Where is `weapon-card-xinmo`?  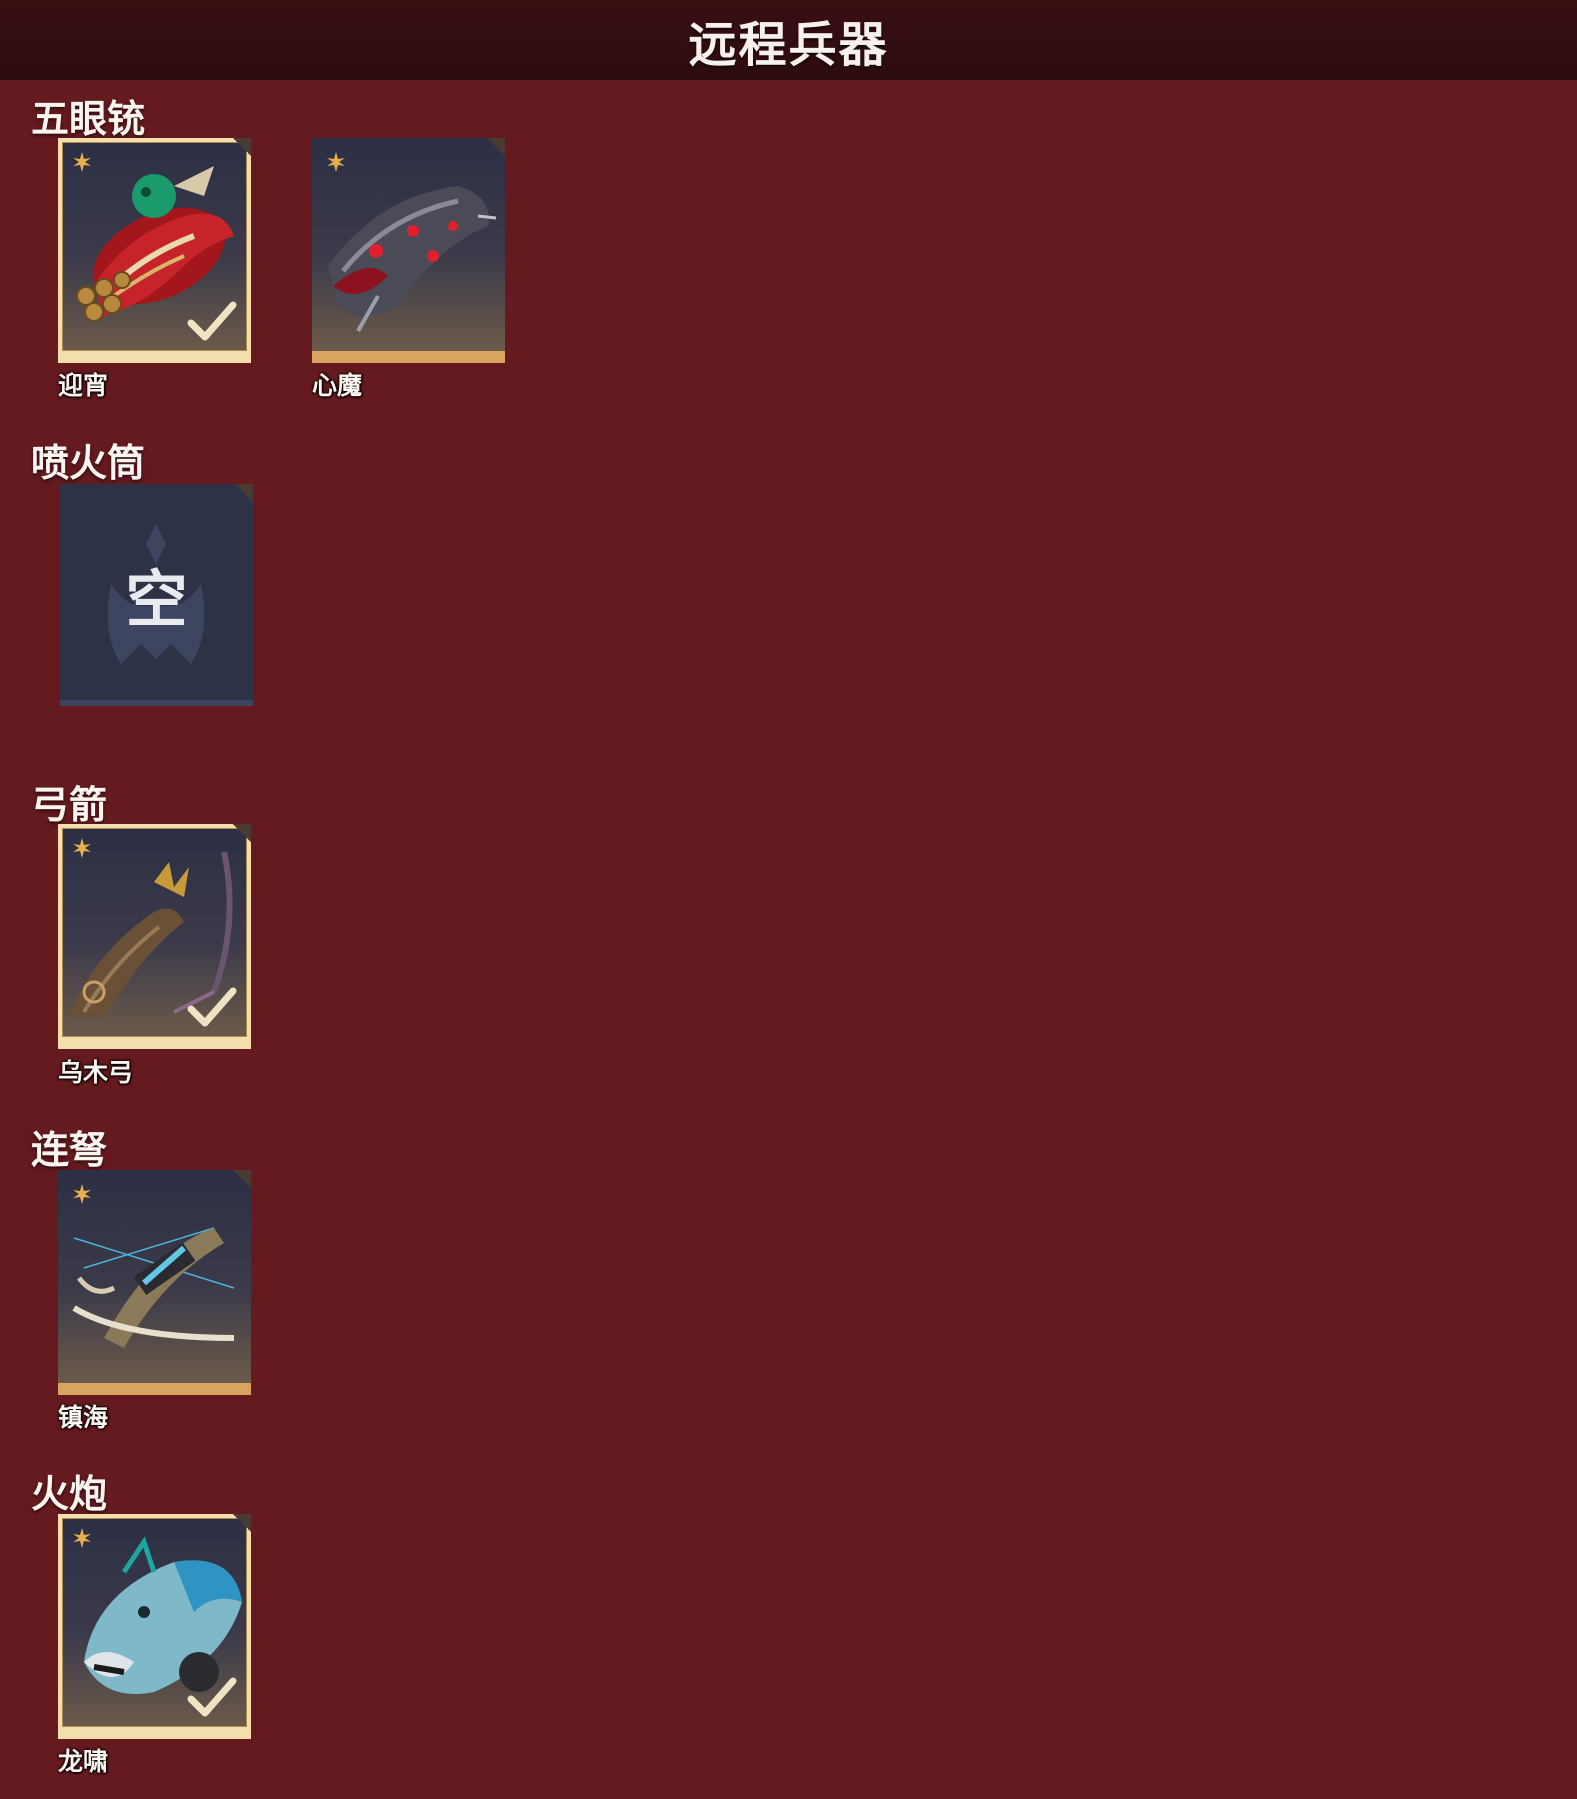 weapon-card-xinmo is located at coordinates (408, 250).